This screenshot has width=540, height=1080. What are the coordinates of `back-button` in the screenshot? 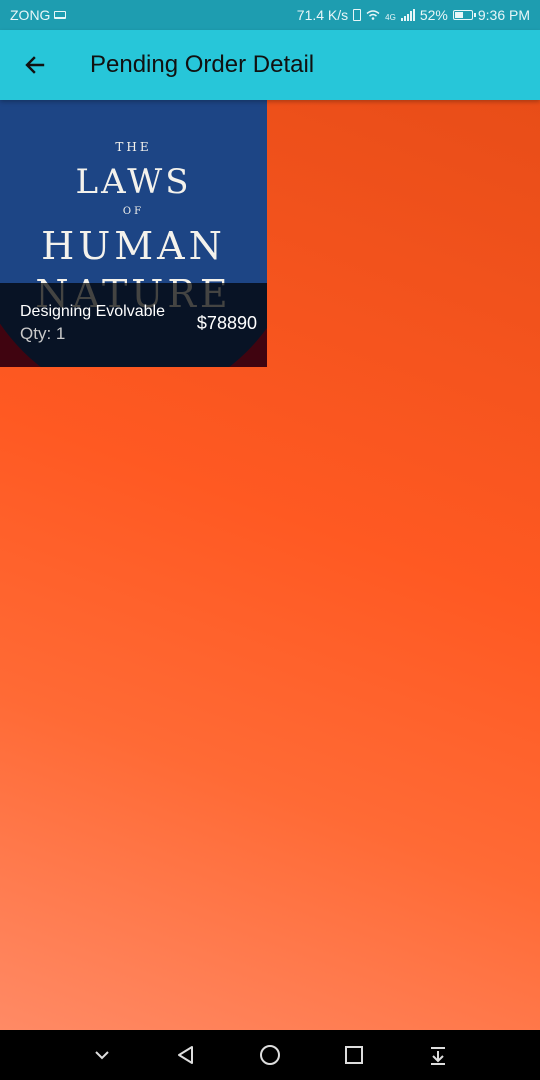 It's located at (35, 65).